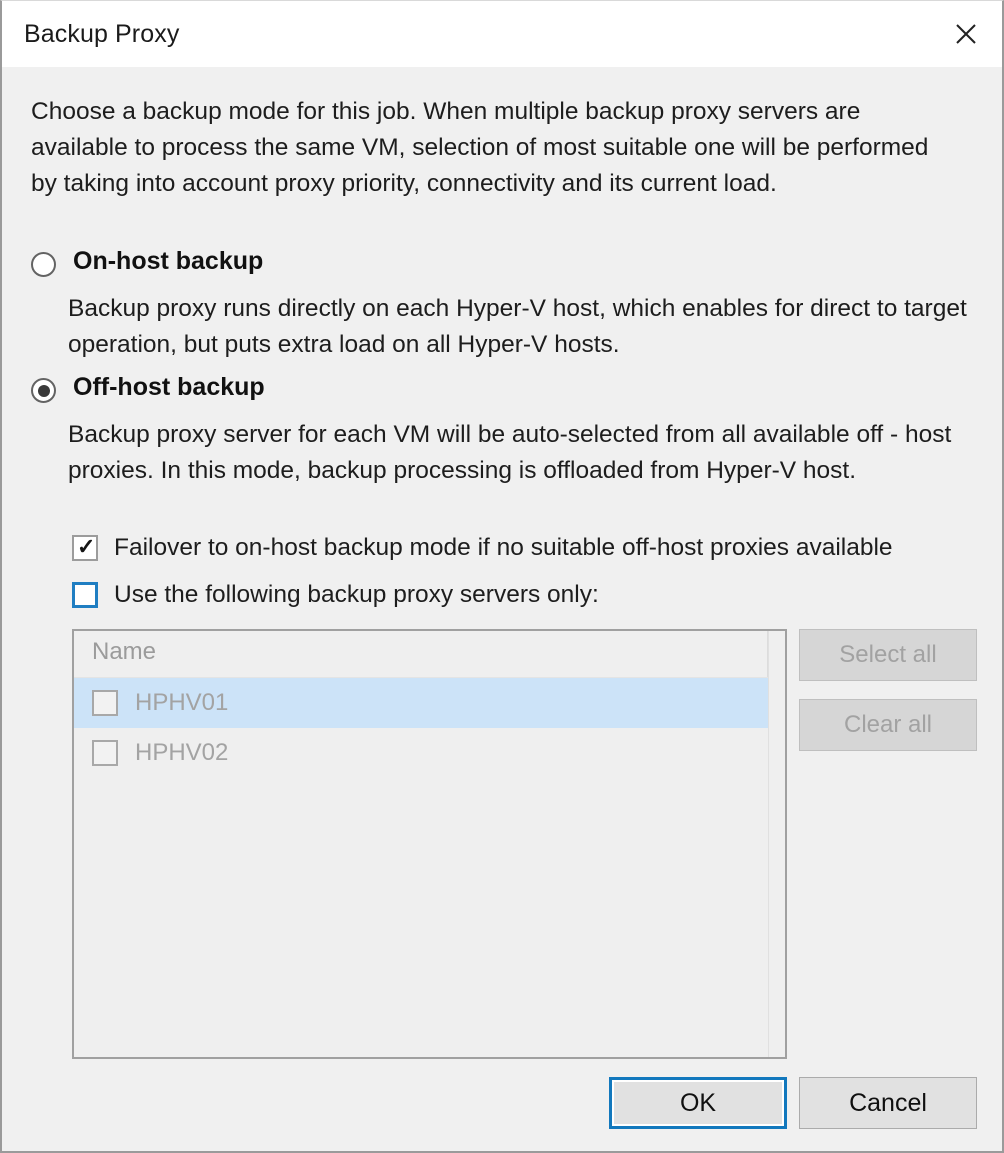  Describe the element at coordinates (429, 753) in the screenshot. I see `table-row: HPHV02` at that location.